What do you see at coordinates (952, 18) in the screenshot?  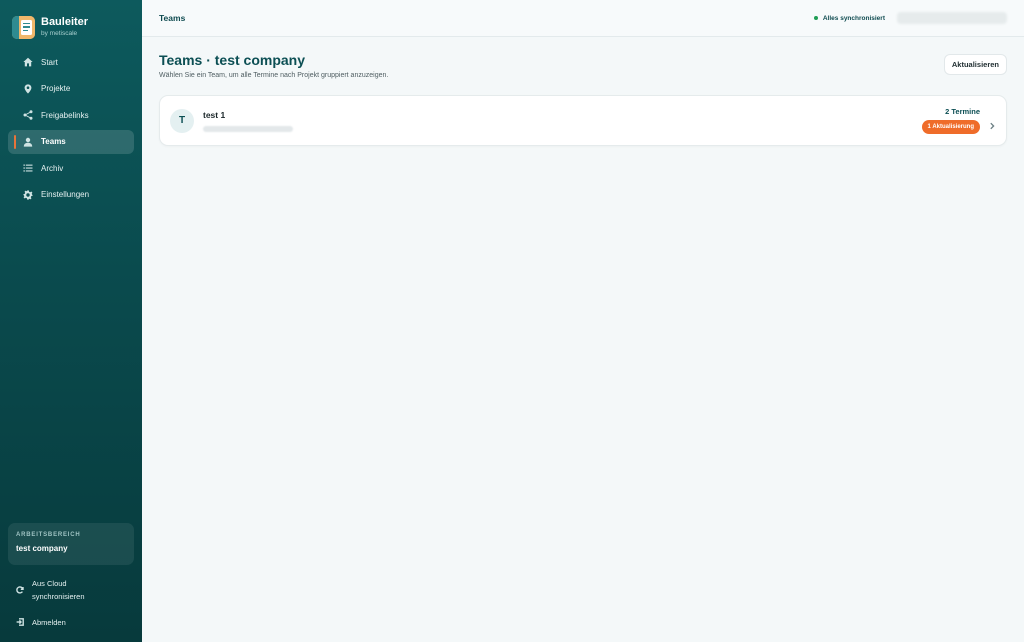 I see `user-account` at bounding box center [952, 18].